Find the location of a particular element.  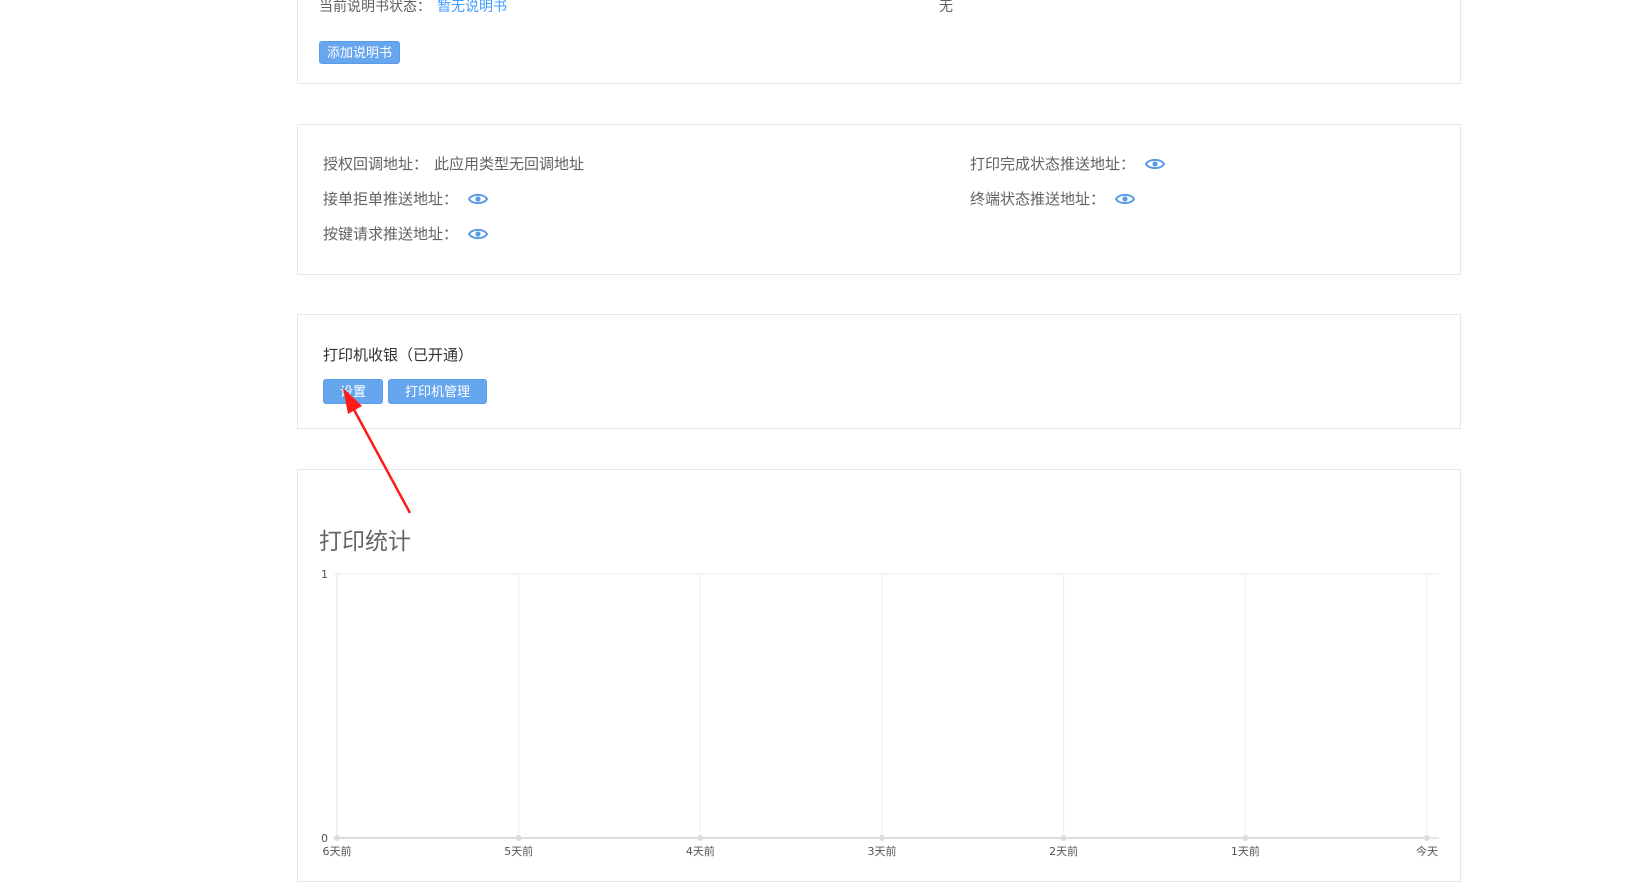

x-tick-label: 今天 is located at coordinates (1427, 851).